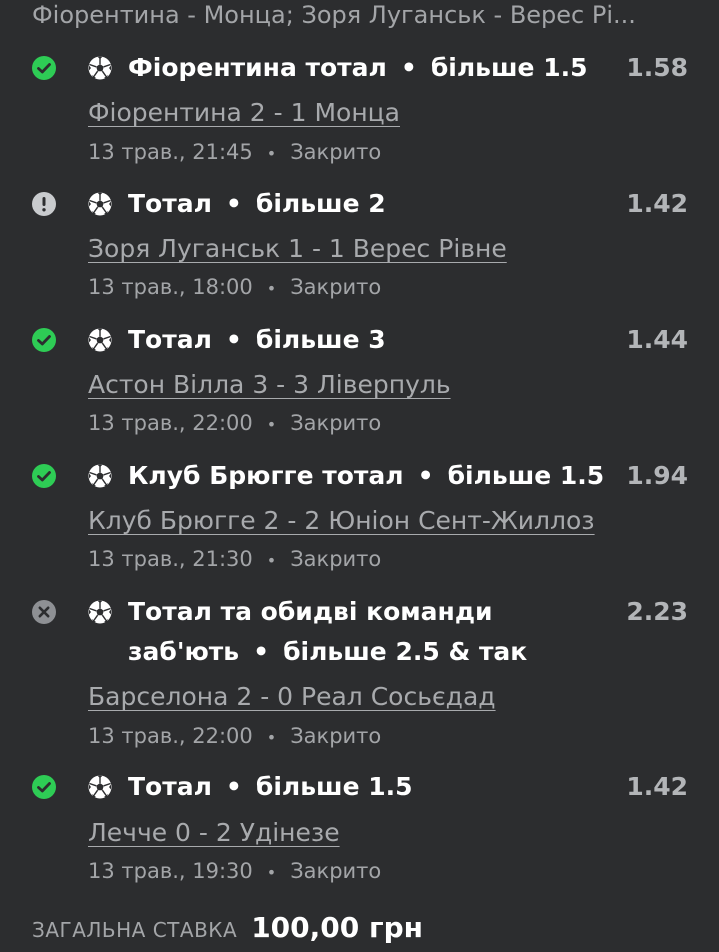  Describe the element at coordinates (170, 287) in the screenshot. I see `bet-date: 13 трав., 18:00` at that location.